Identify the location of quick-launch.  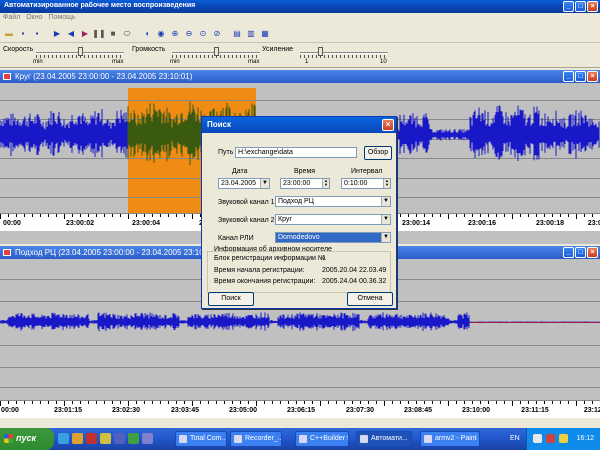
(105, 438).